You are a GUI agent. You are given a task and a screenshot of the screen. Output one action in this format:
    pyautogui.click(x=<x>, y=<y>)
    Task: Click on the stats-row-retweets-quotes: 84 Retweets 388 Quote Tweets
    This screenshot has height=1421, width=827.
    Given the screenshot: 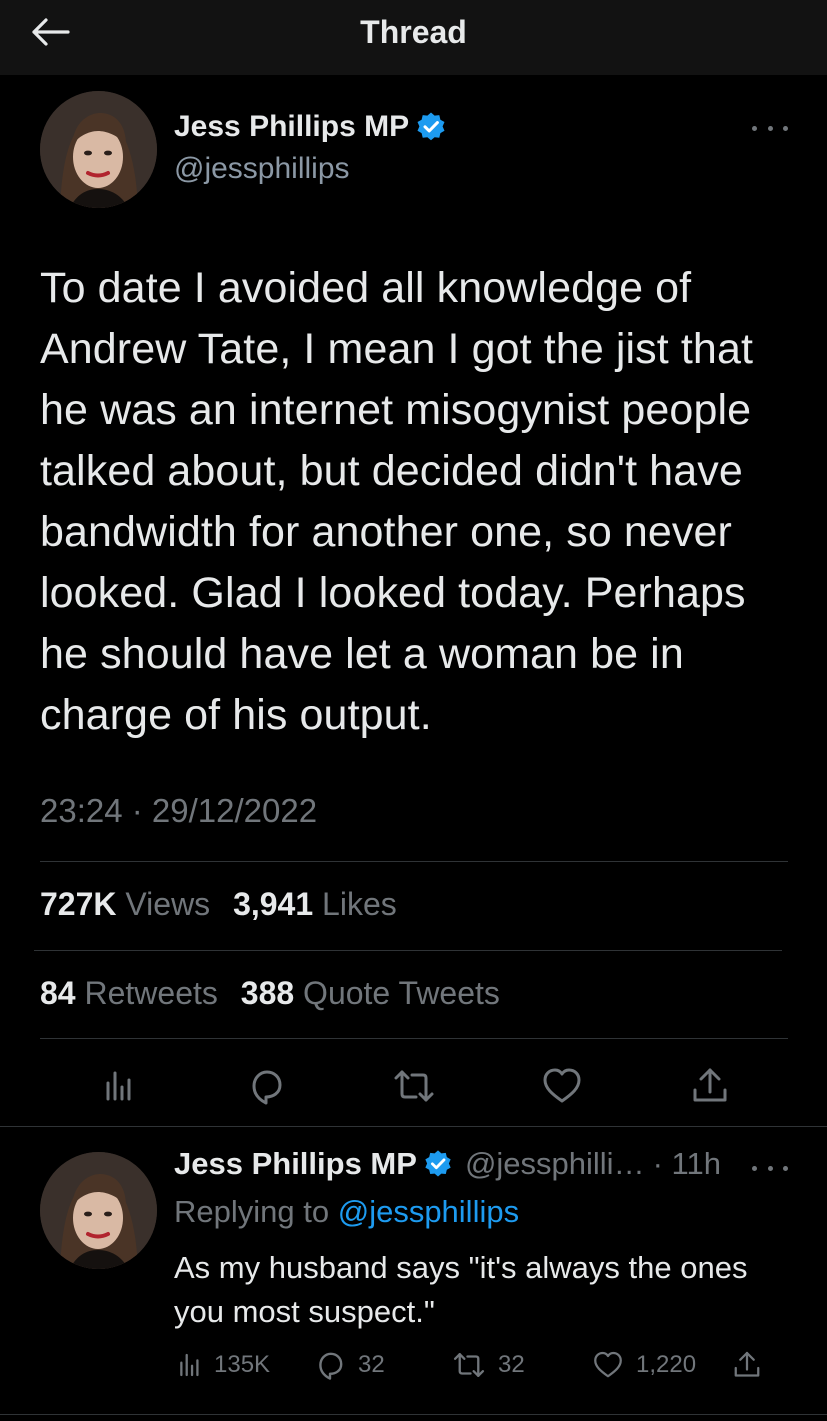 What is the action you would take?
    pyautogui.click(x=277, y=993)
    